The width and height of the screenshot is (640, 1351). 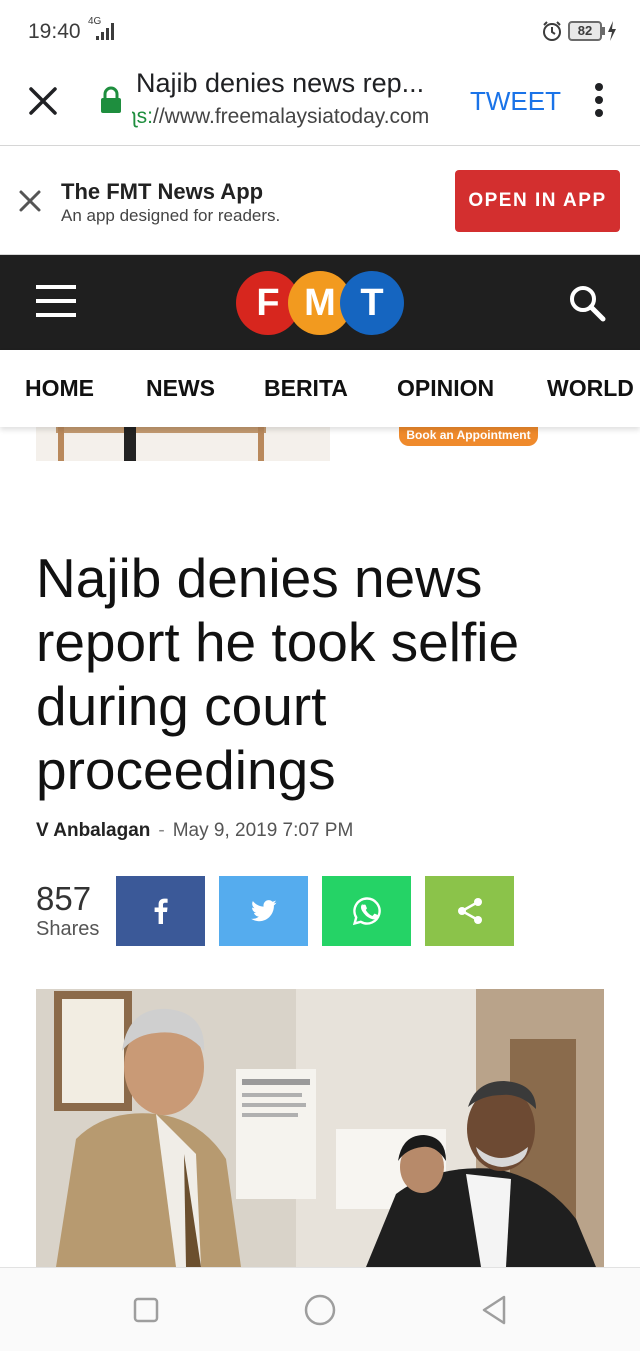 I want to click on facebook-icon, so click(x=161, y=911).